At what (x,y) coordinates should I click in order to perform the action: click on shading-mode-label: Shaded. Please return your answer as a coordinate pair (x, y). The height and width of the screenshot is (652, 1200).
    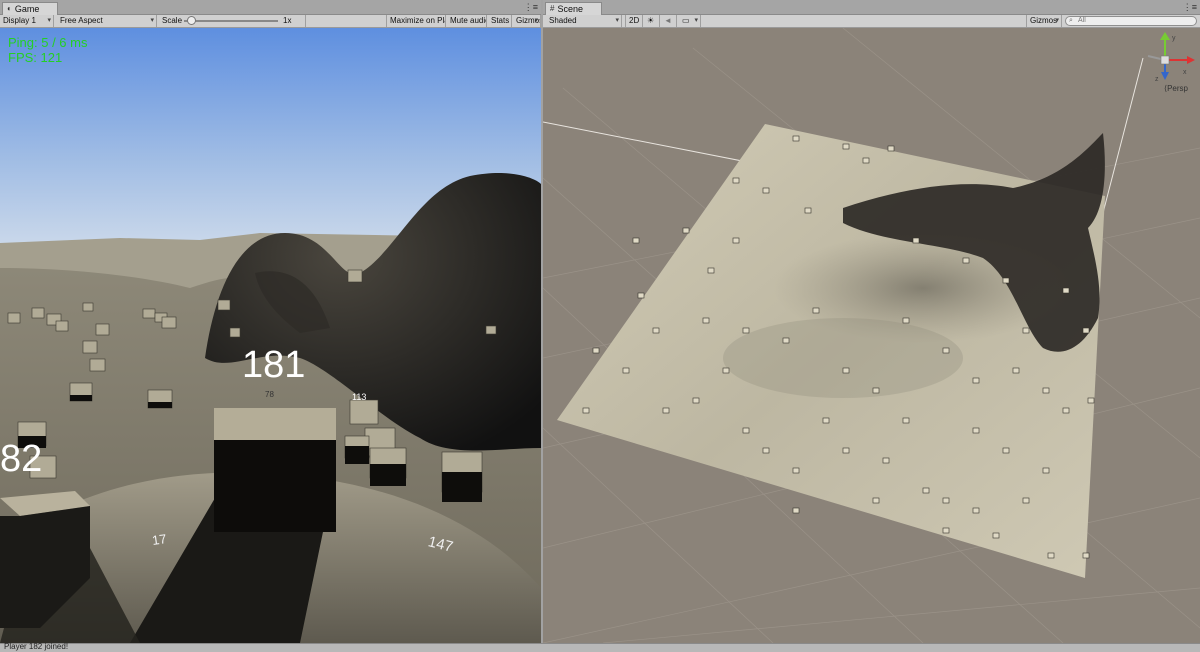
    Looking at the image, I should click on (563, 20).